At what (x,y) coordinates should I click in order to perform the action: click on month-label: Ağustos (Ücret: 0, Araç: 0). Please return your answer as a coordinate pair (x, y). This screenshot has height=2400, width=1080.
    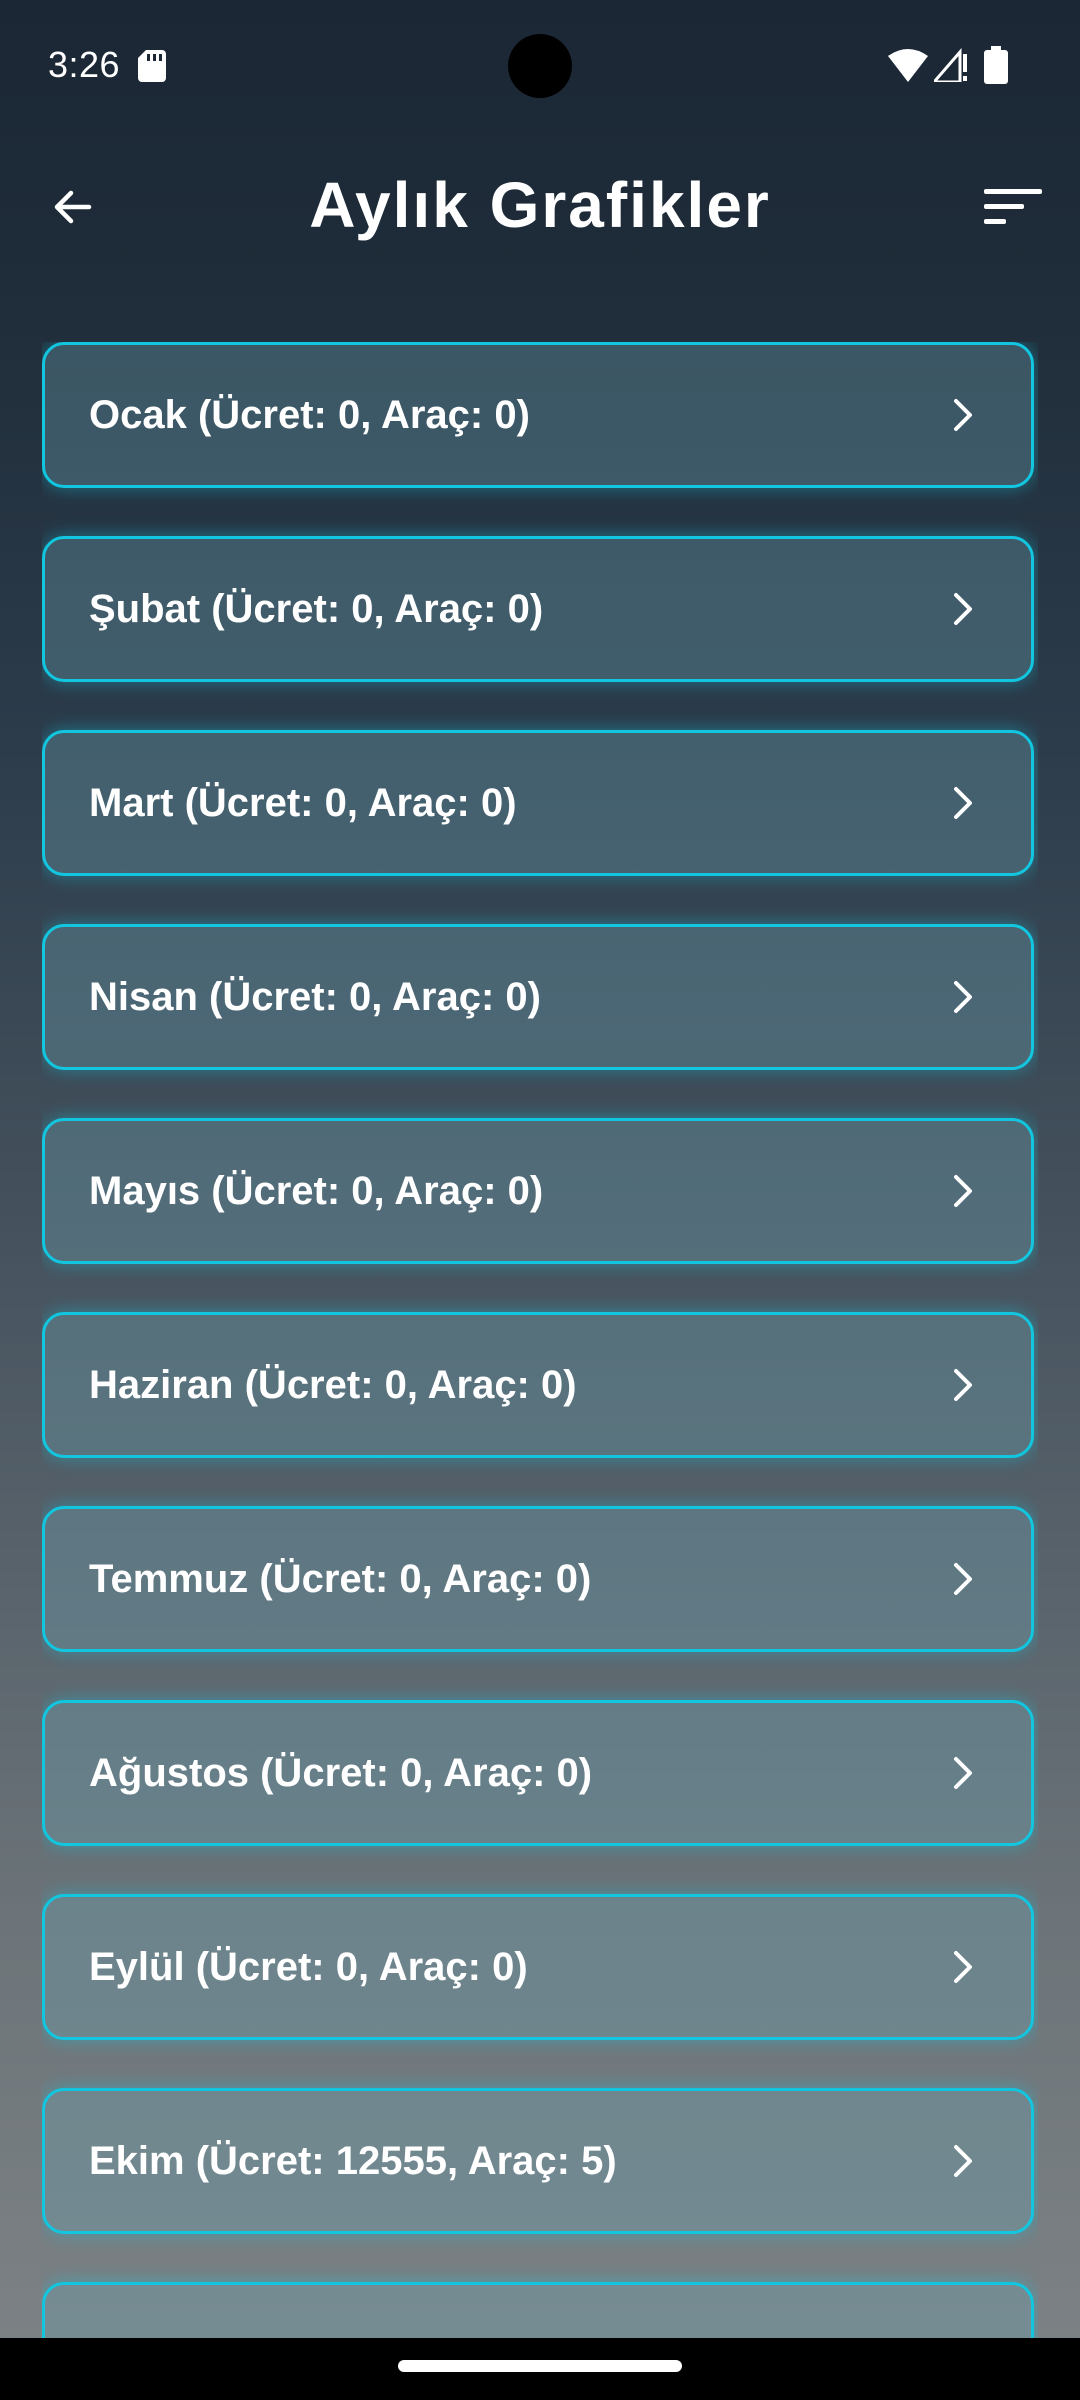
    Looking at the image, I should click on (341, 1773).